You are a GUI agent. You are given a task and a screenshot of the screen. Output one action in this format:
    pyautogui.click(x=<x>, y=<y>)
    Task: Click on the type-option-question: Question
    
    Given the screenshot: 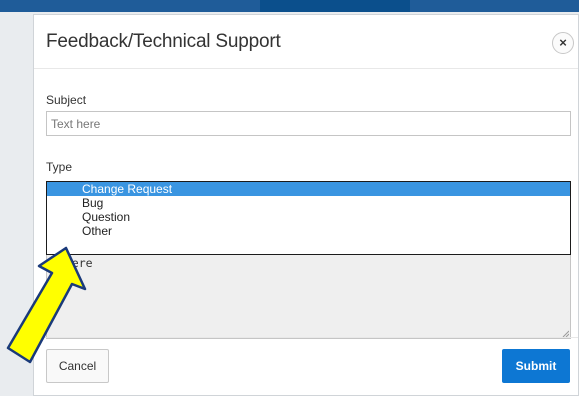 What is the action you would take?
    pyautogui.click(x=308, y=217)
    